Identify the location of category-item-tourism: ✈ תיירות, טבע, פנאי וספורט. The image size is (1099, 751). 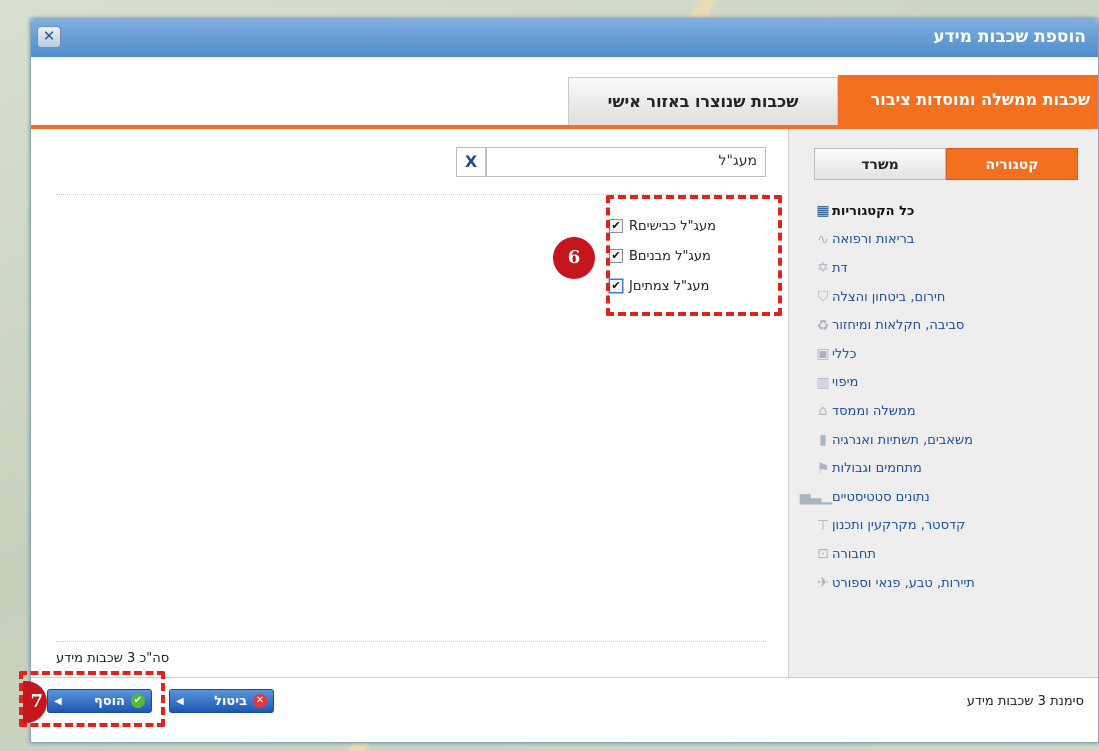
(942, 583).